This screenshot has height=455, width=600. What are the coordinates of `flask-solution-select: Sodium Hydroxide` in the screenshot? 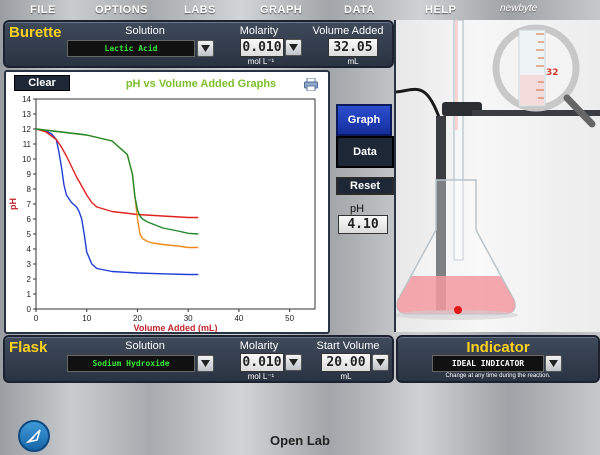 It's located at (131, 363).